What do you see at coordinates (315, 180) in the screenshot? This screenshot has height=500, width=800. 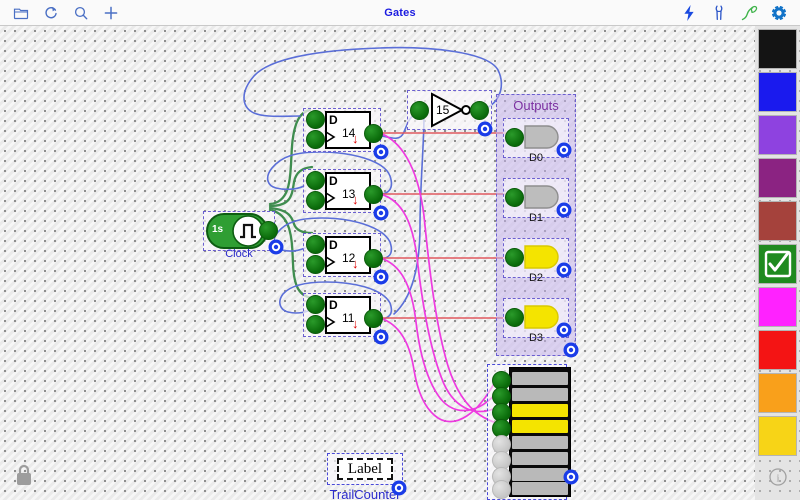 I see `flipflop-13-d-input` at bounding box center [315, 180].